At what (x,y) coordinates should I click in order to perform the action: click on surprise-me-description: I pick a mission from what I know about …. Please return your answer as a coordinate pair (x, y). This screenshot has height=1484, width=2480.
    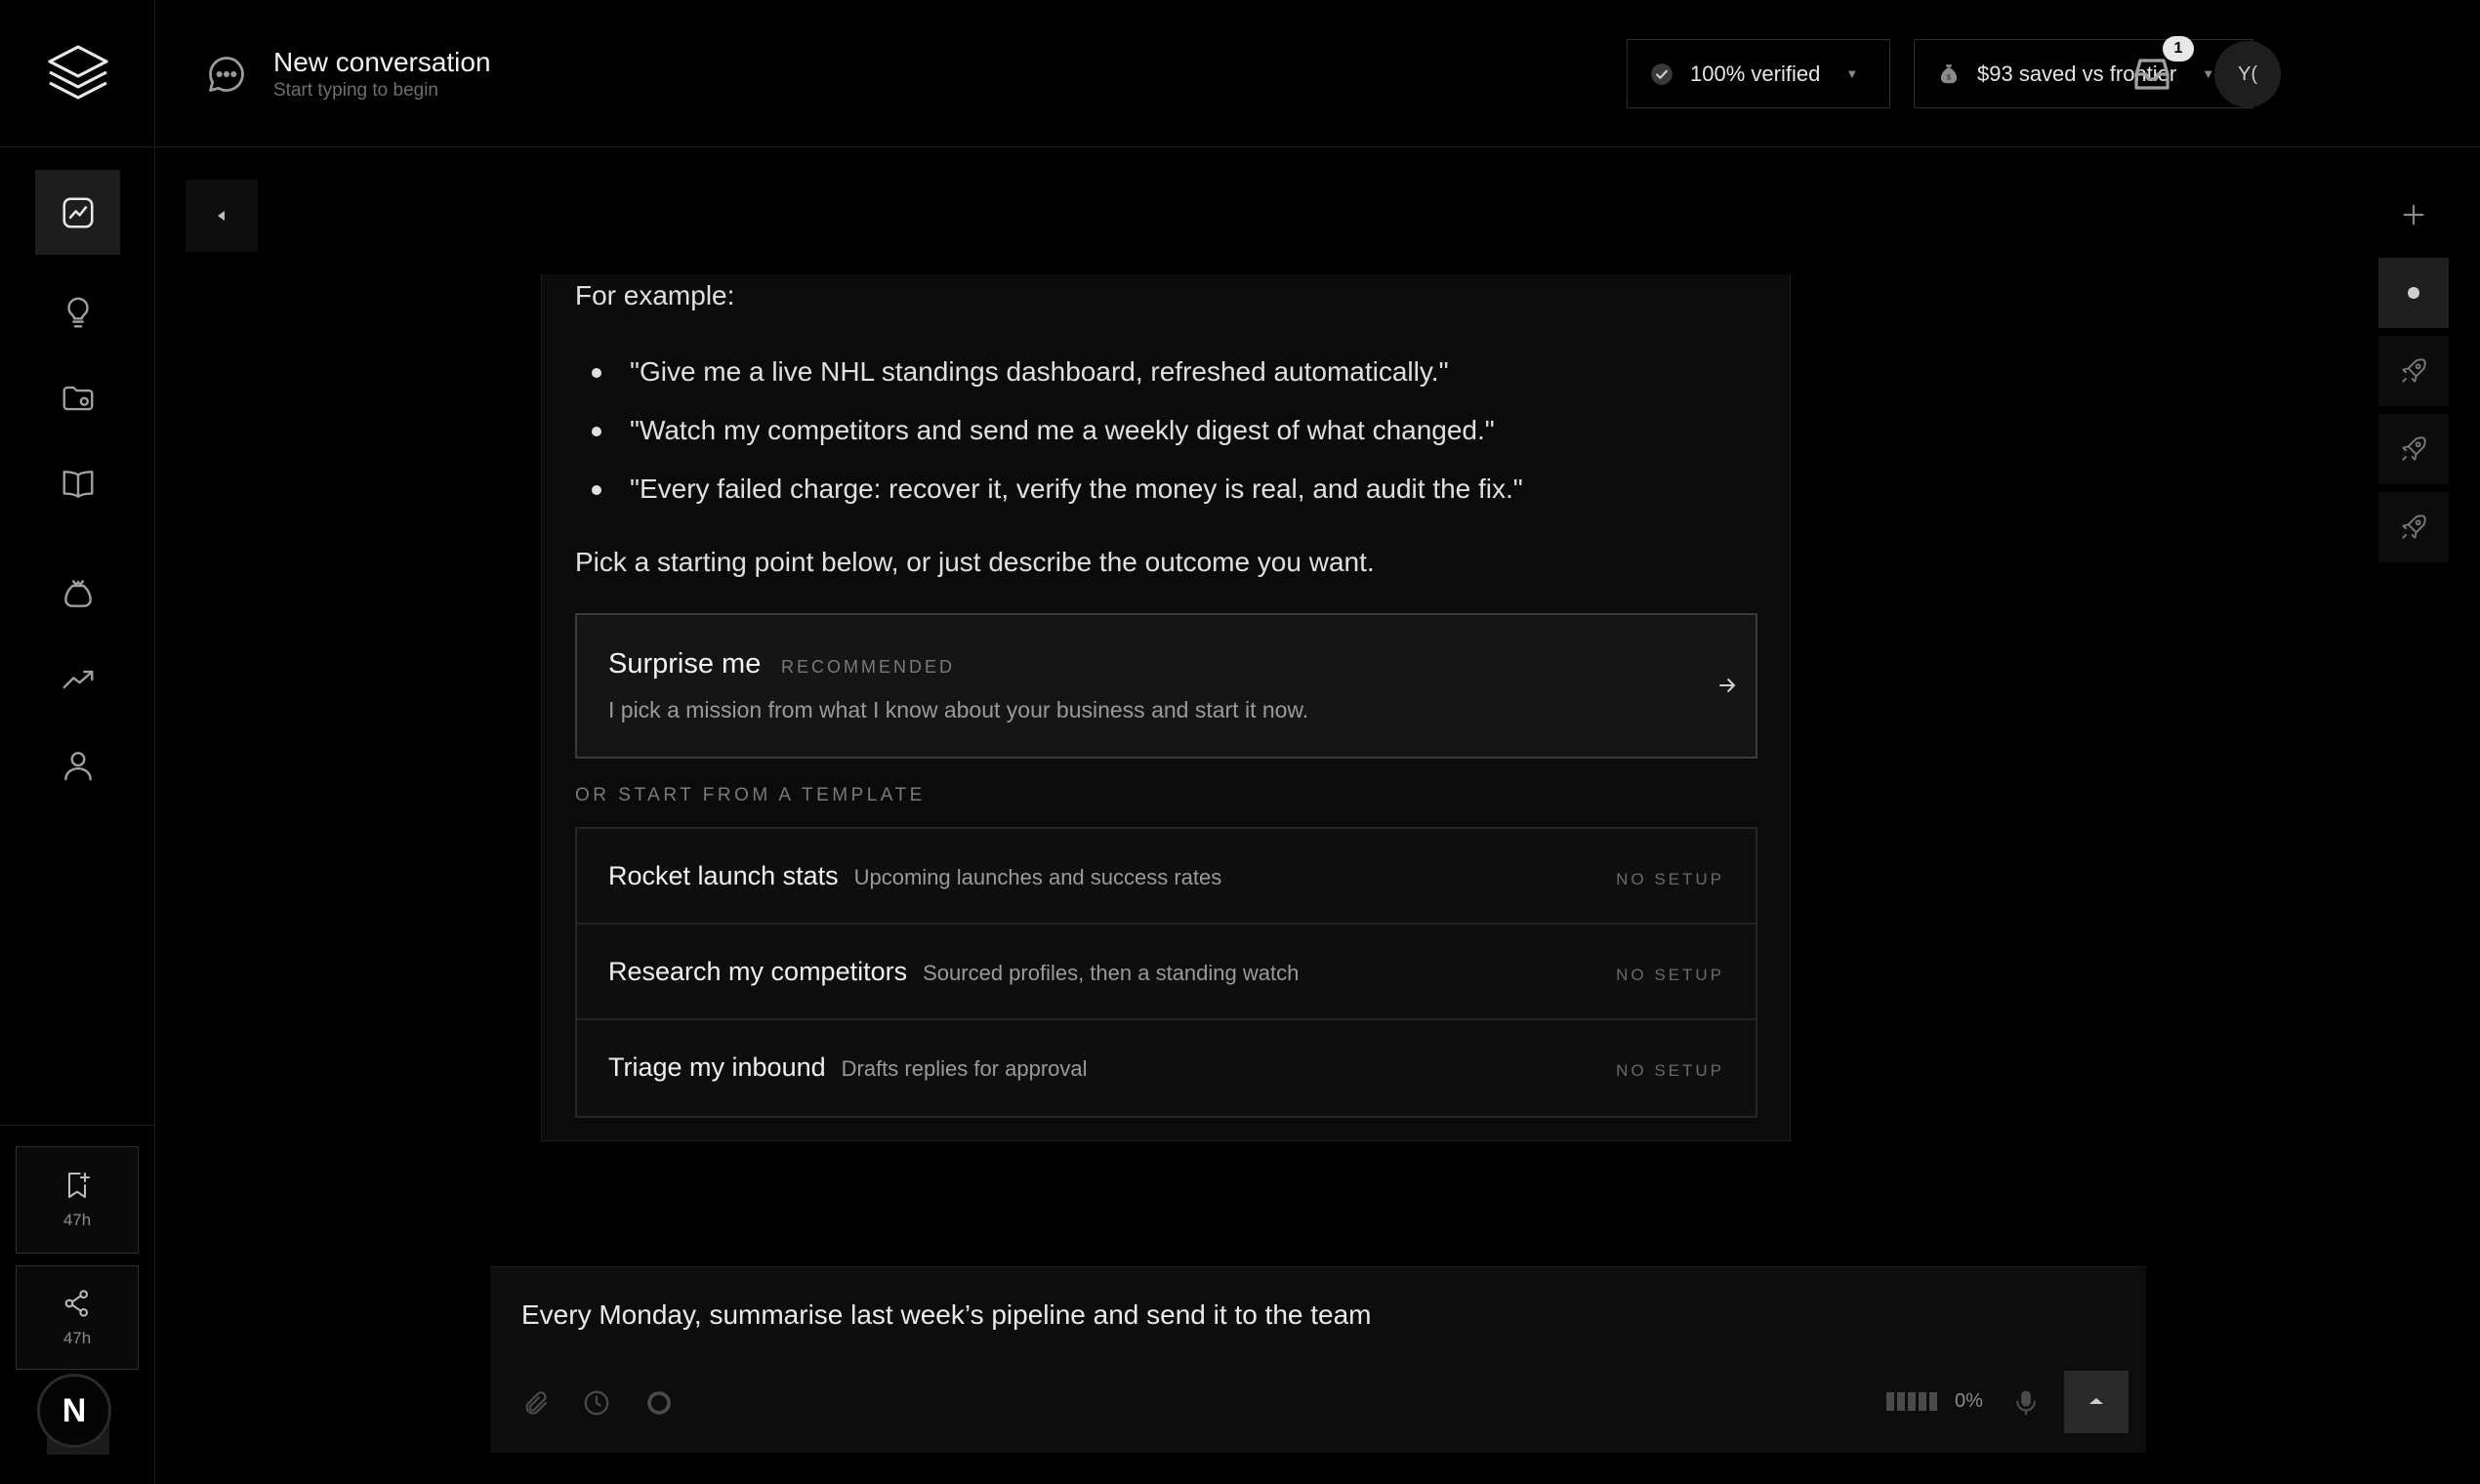
    Looking at the image, I should click on (958, 710).